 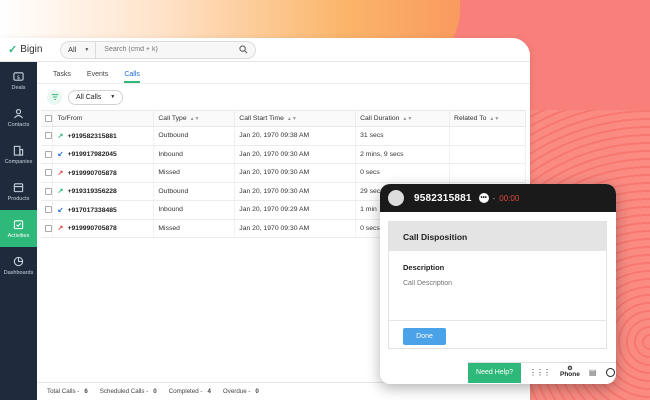 I want to click on dollar-icon: $, so click(x=19, y=76).